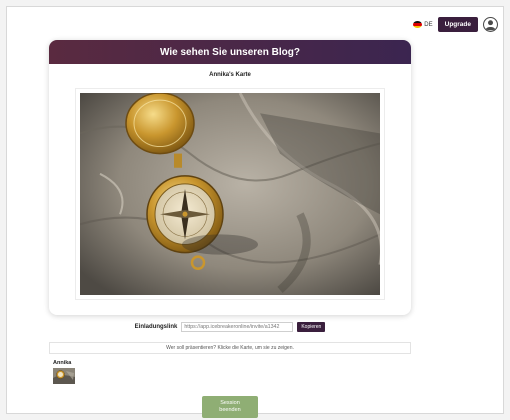 The image size is (510, 420). What do you see at coordinates (62, 363) in the screenshot?
I see `participant-name: Annika` at bounding box center [62, 363].